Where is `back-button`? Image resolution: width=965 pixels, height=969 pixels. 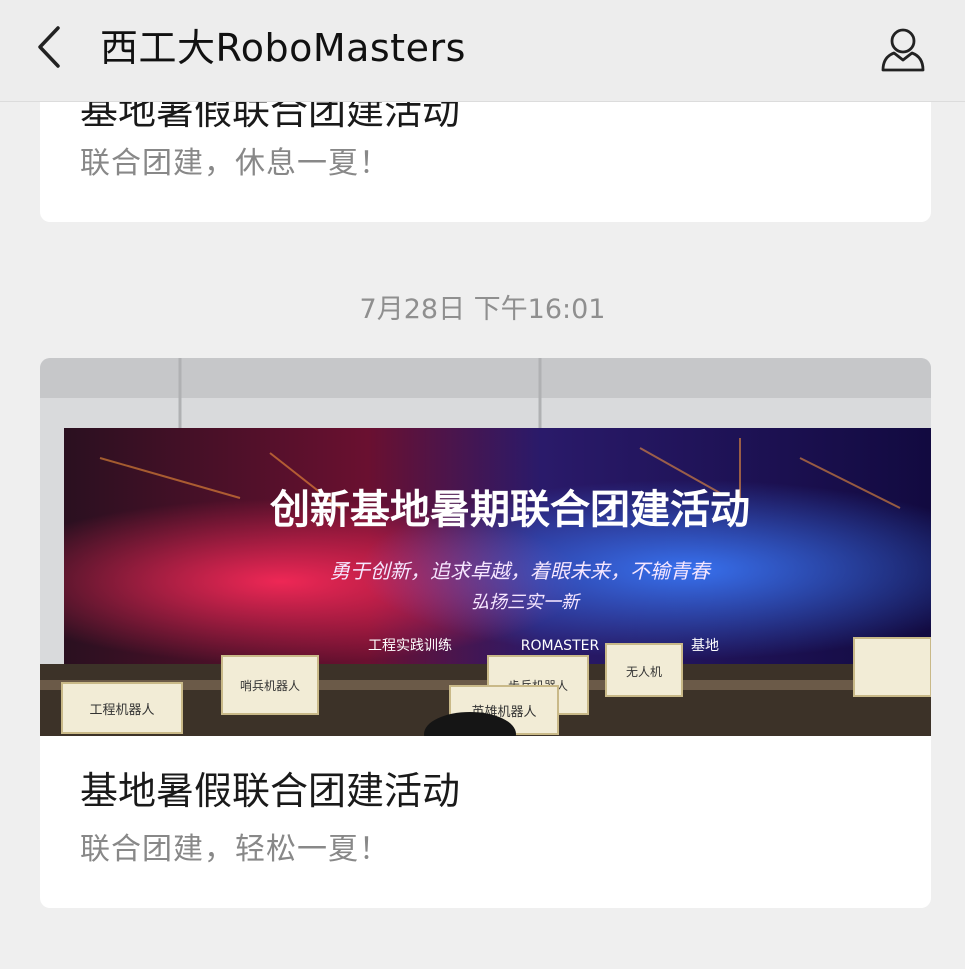 back-button is located at coordinates (49, 47).